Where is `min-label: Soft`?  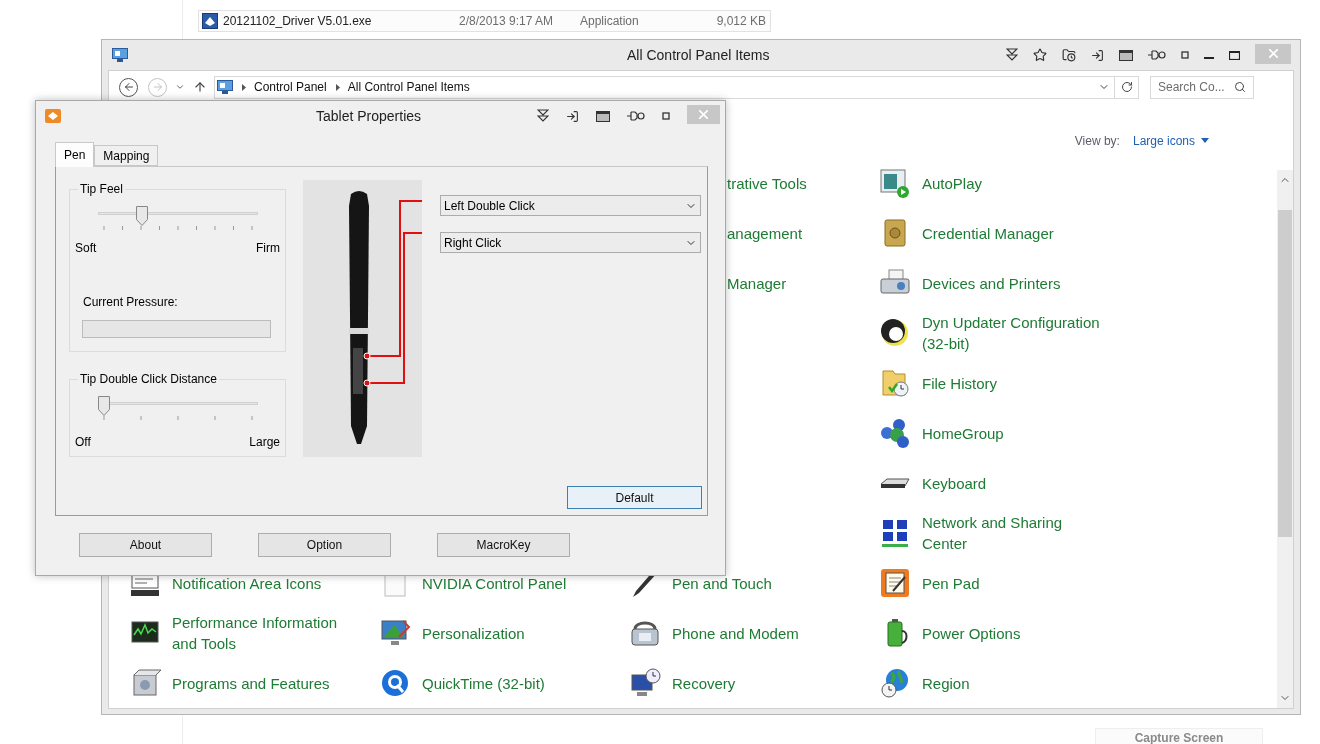 min-label: Soft is located at coordinates (86, 248).